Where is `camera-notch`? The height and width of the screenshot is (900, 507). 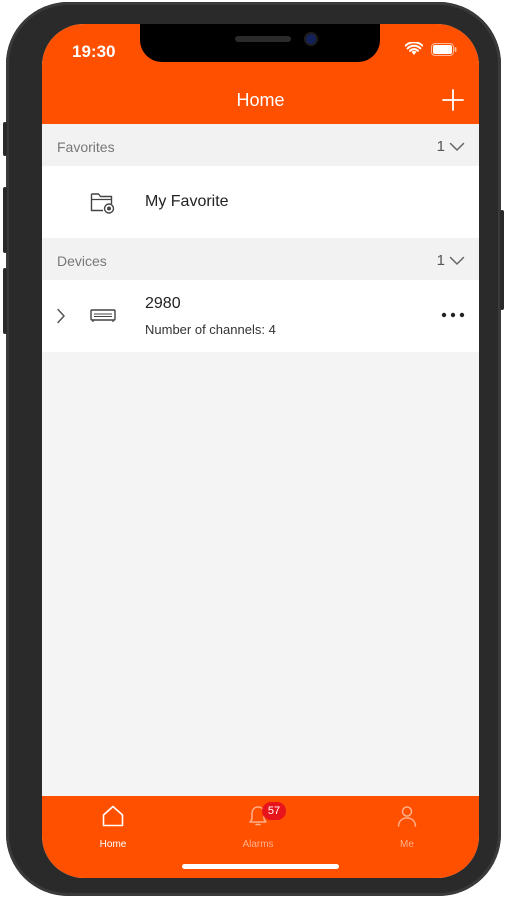
camera-notch is located at coordinates (260, 43).